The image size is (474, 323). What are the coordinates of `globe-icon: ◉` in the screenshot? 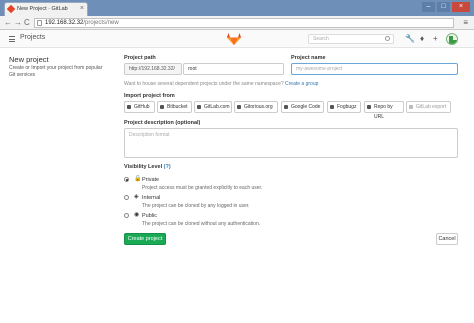 It's located at (137, 215).